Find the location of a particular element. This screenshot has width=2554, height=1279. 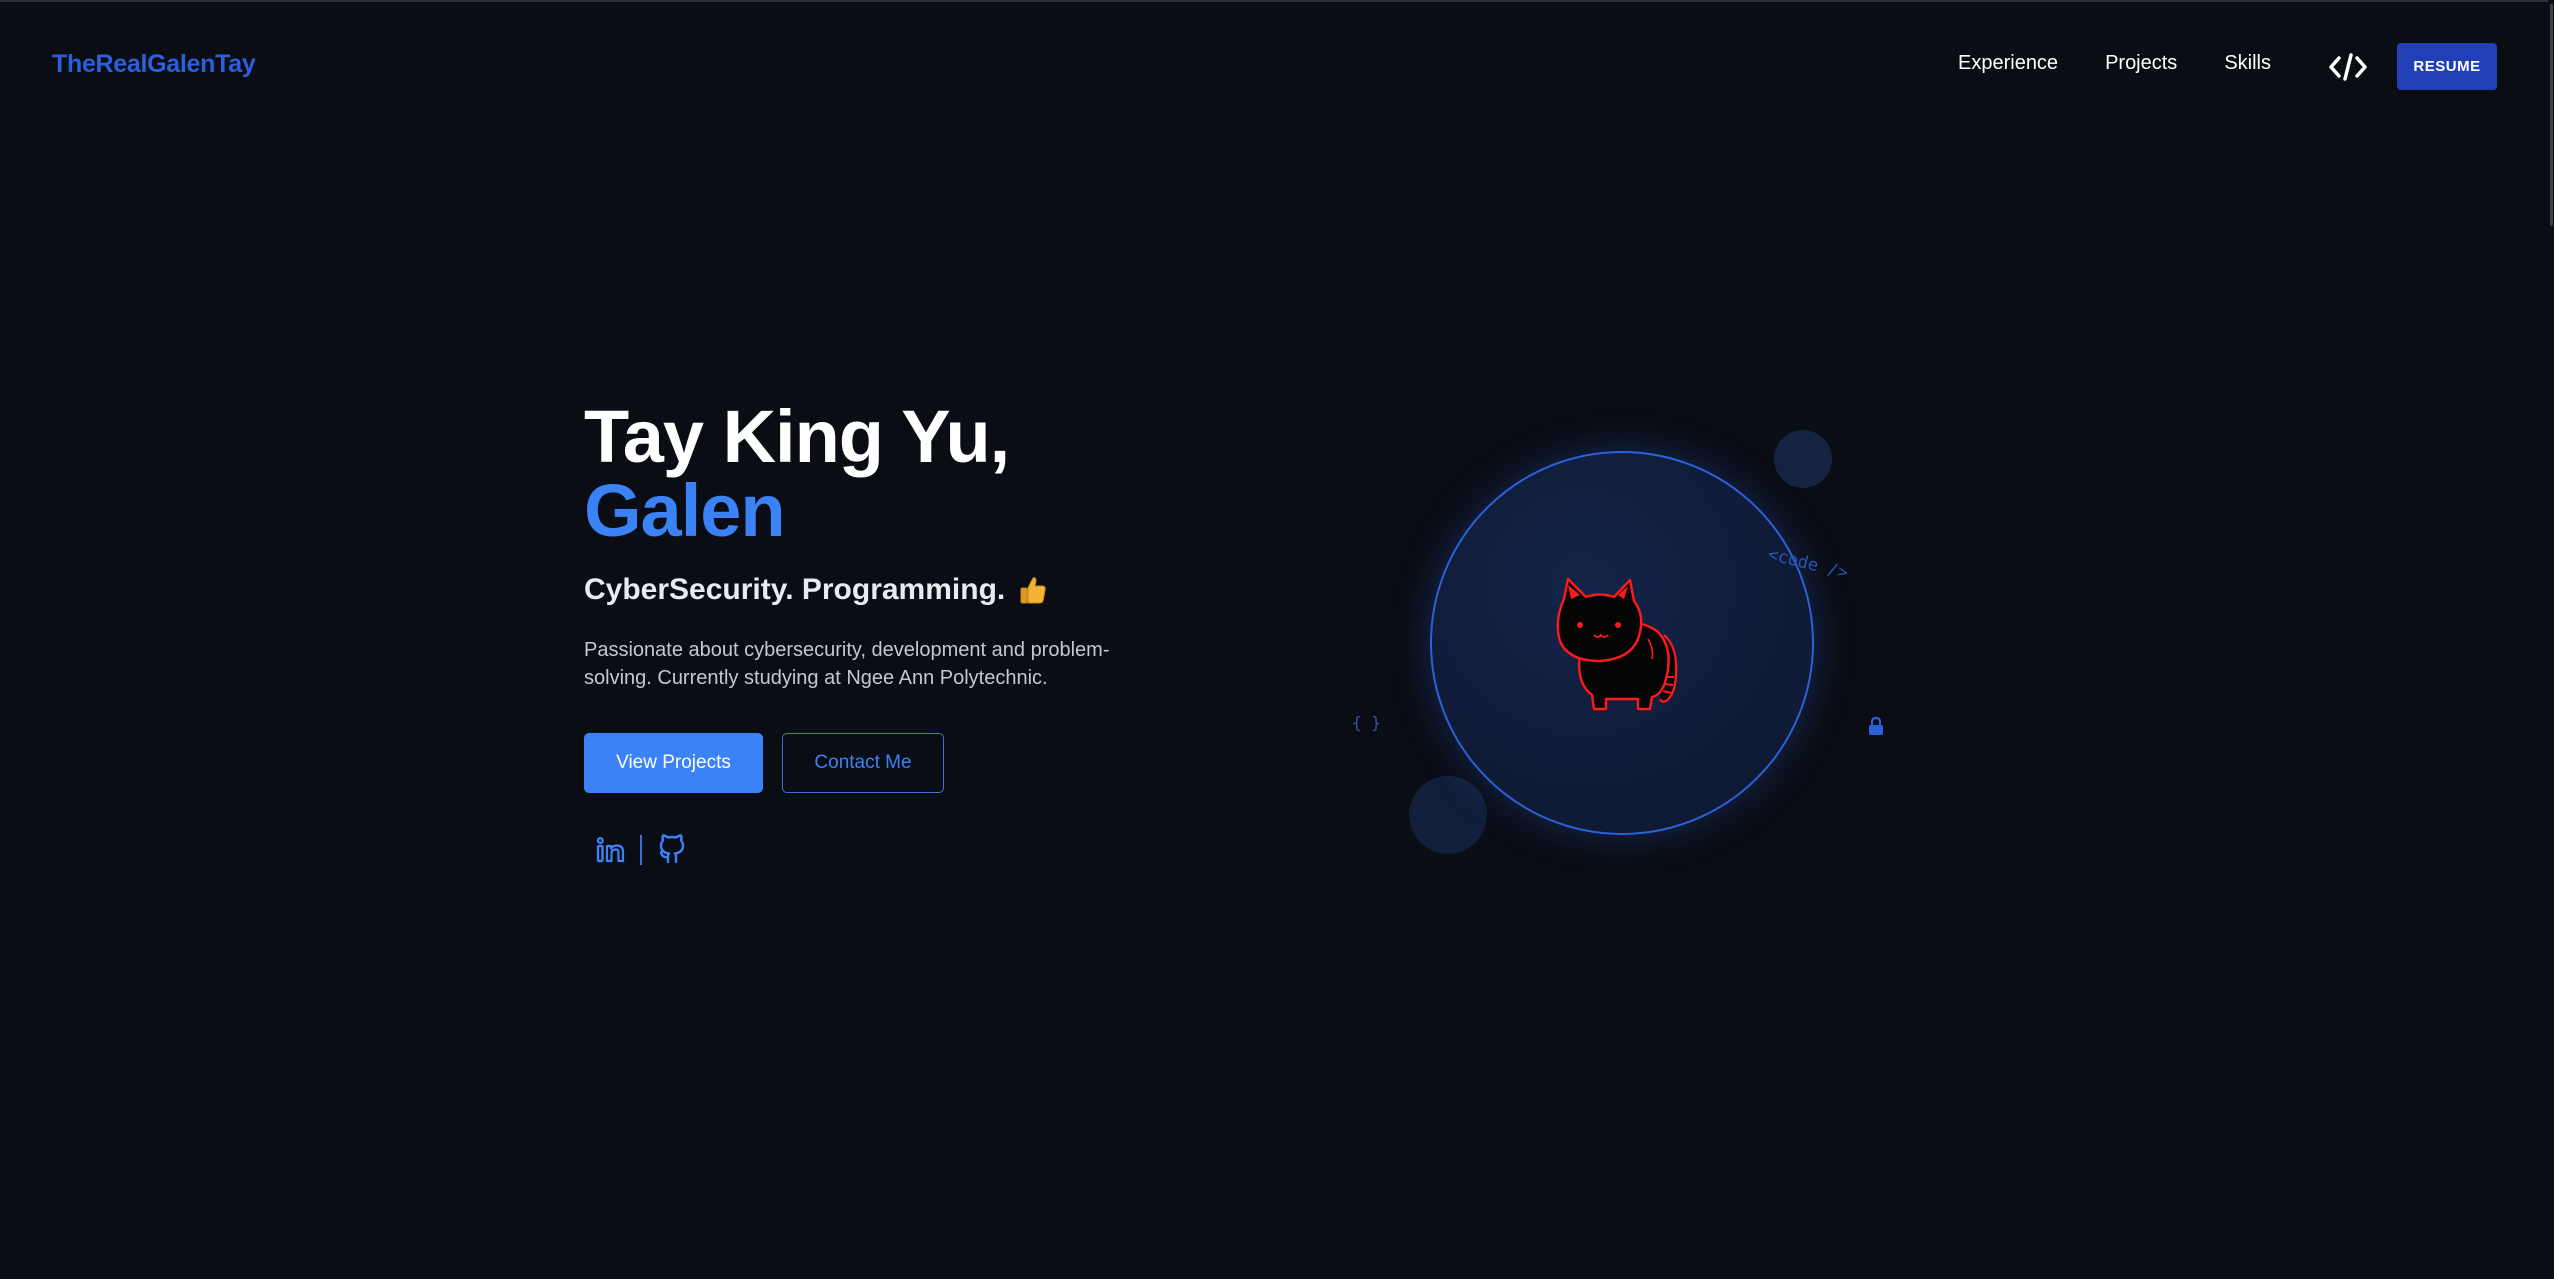

hero-buttons: View Projects Contact Me is located at coordinates (764, 763).